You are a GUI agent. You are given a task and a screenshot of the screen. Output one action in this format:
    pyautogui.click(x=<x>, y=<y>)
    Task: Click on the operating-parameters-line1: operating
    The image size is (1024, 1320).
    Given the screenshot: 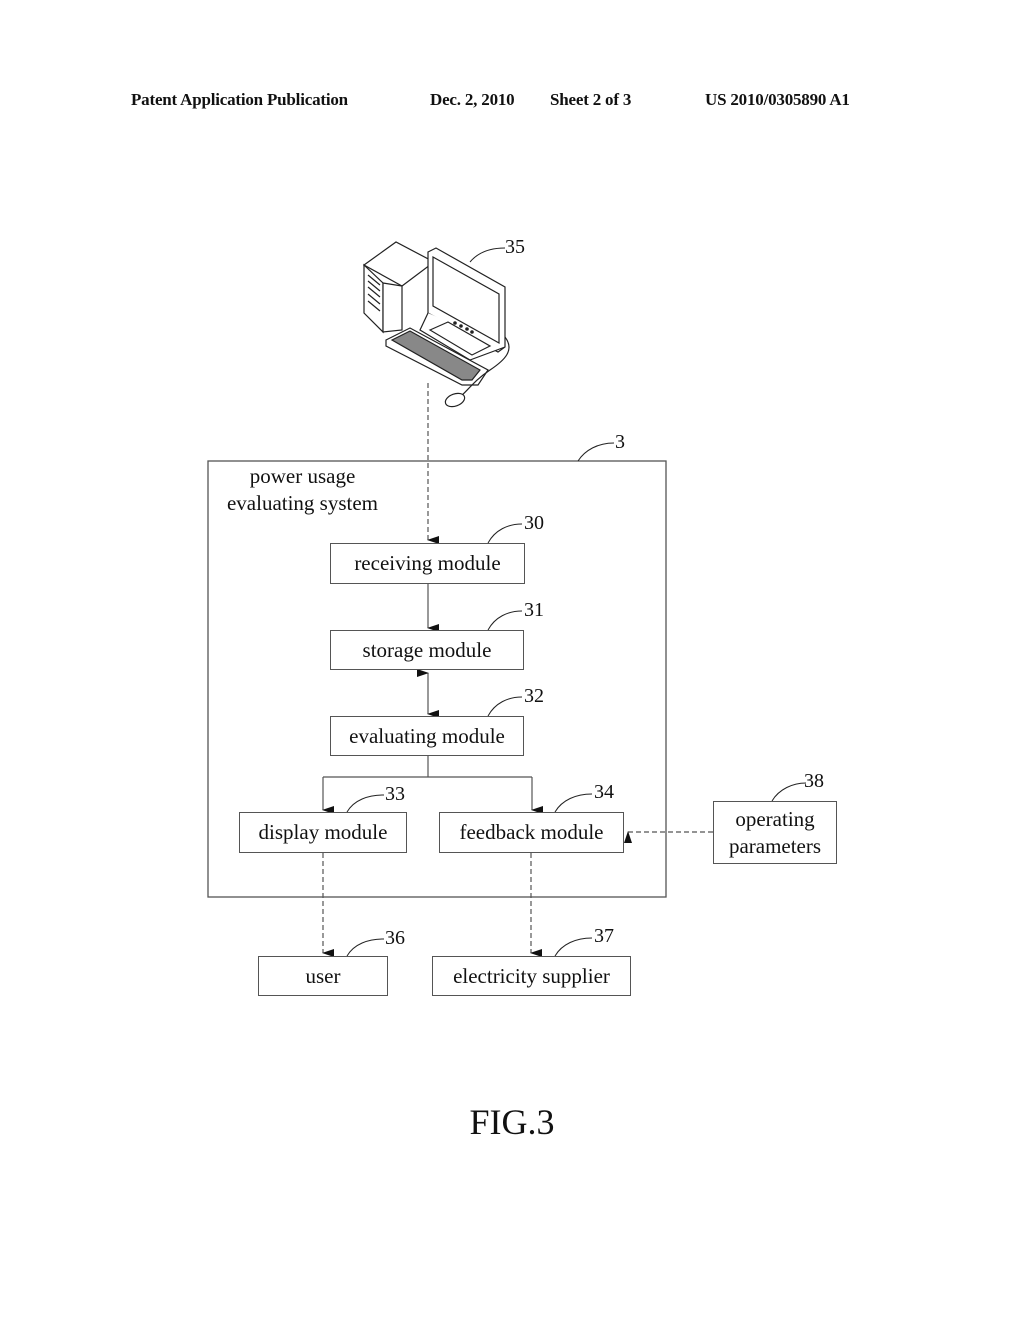 What is the action you would take?
    pyautogui.click(x=775, y=818)
    